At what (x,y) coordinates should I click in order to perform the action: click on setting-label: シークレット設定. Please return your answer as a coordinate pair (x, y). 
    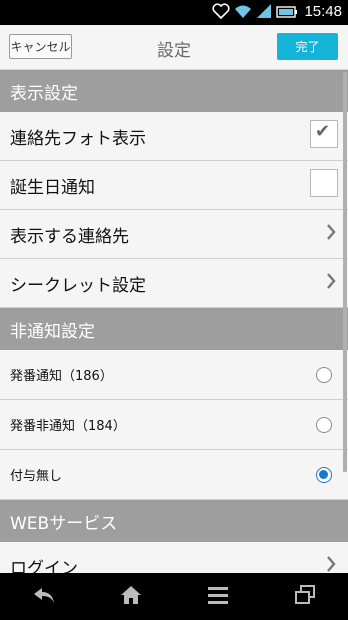
    Looking at the image, I should click on (78, 285).